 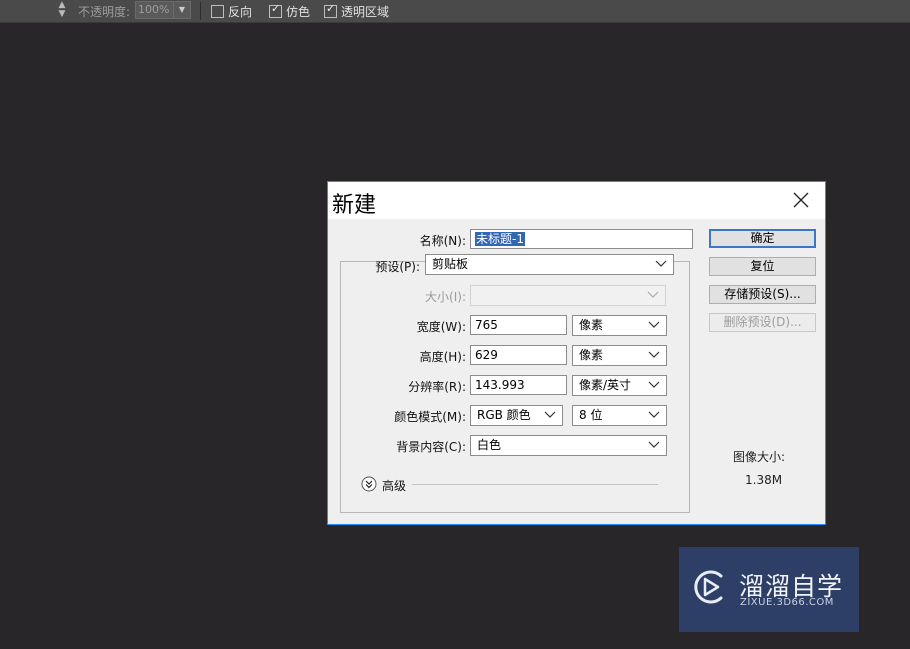 What do you see at coordinates (591, 325) in the screenshot?
I see `width-unit-value: 像素` at bounding box center [591, 325].